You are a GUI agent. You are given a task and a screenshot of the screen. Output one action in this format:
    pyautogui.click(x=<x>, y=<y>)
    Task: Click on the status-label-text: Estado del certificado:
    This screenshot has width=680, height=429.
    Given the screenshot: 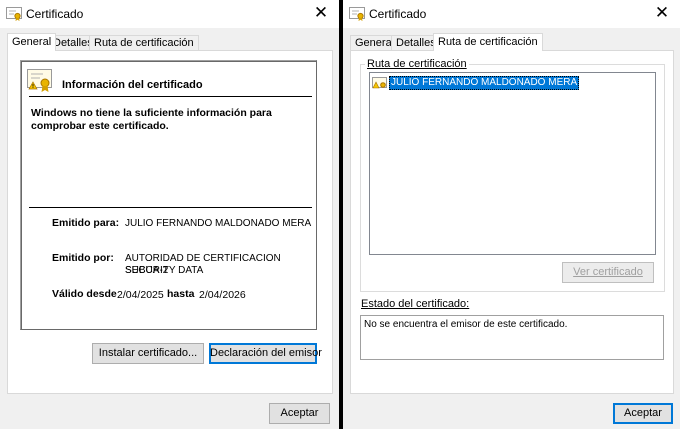 What is the action you would take?
    pyautogui.click(x=415, y=304)
    